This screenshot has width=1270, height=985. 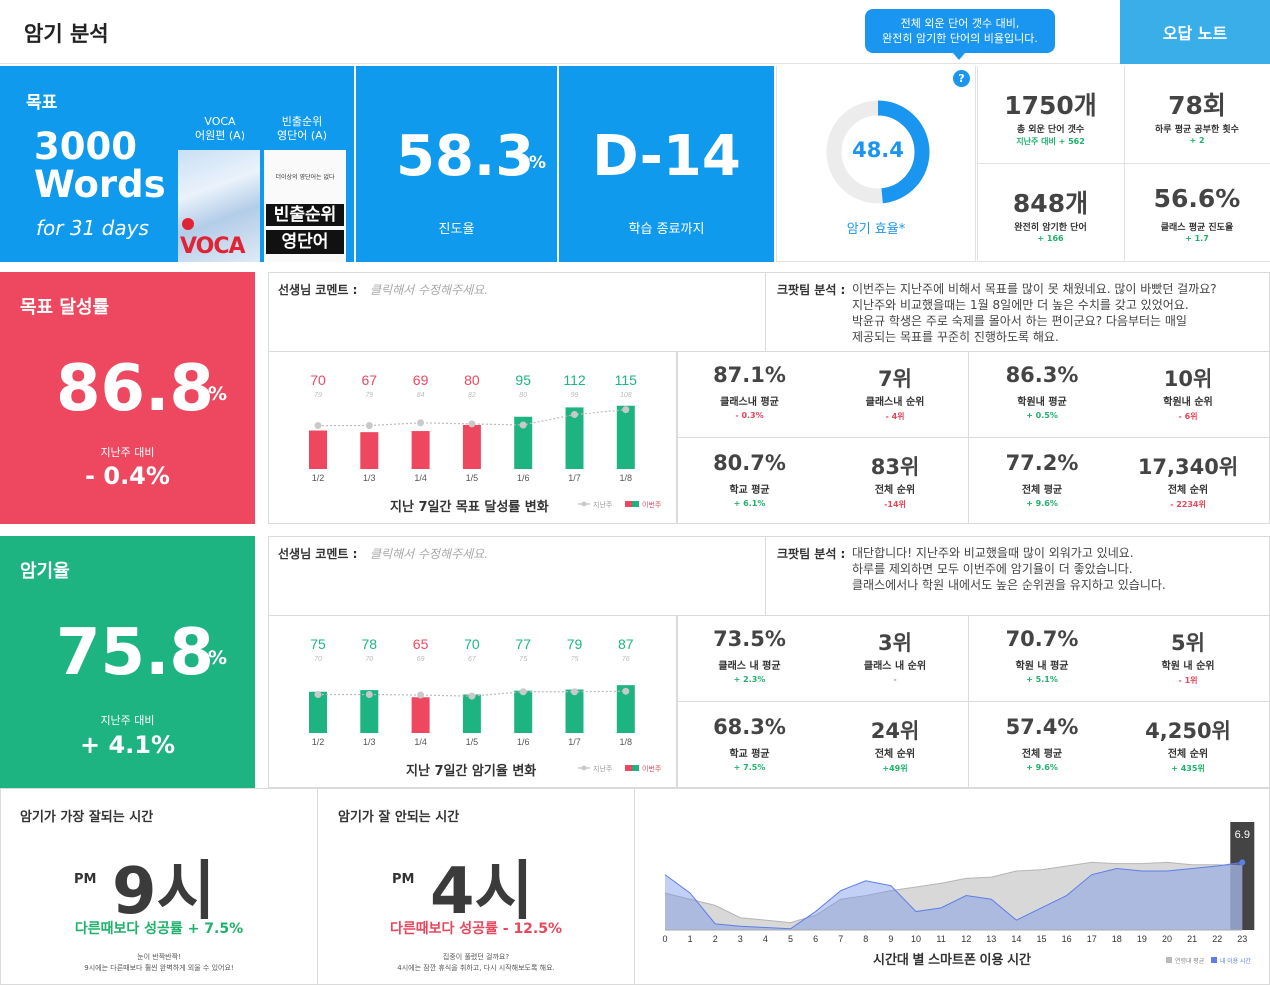 What do you see at coordinates (960, 38) in the screenshot?
I see `tooltip-line: 완전히 암기한 단어의 비율입니다.` at bounding box center [960, 38].